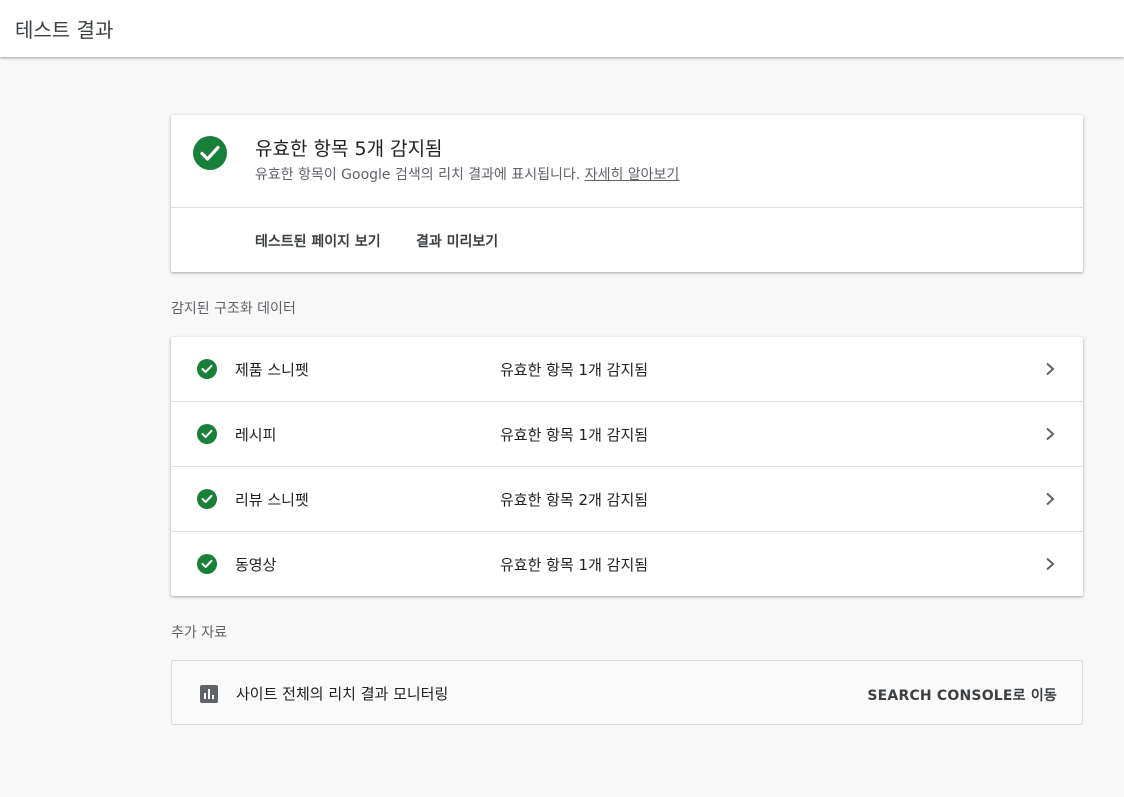 This screenshot has height=797, width=1124. I want to click on list-item-recipe: 레시피 유효한 항목 1개 감지됨, so click(627, 434).